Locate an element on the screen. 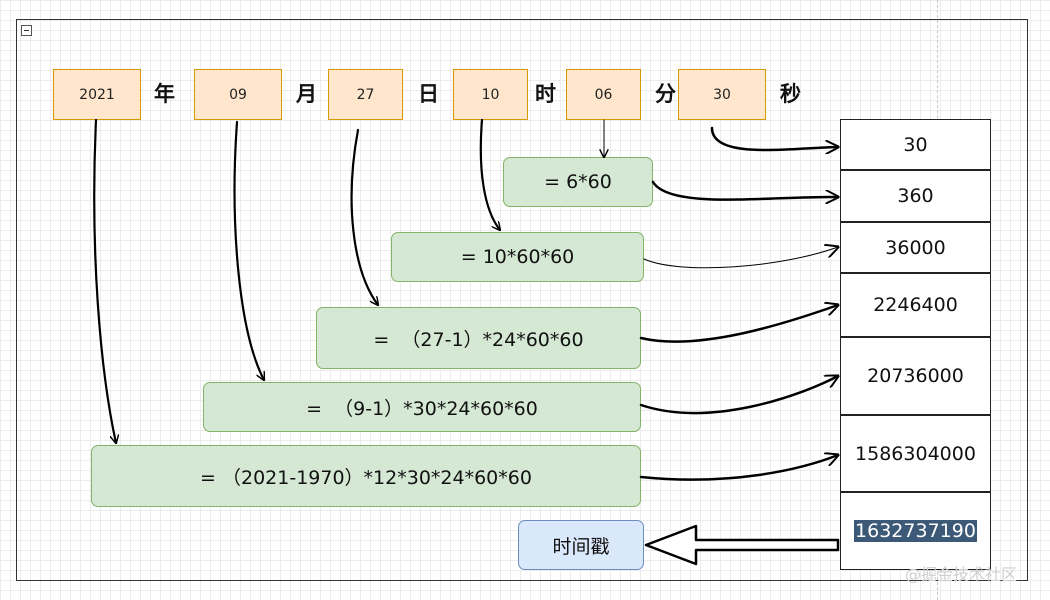  arrow-month-down is located at coordinates (248, 250).